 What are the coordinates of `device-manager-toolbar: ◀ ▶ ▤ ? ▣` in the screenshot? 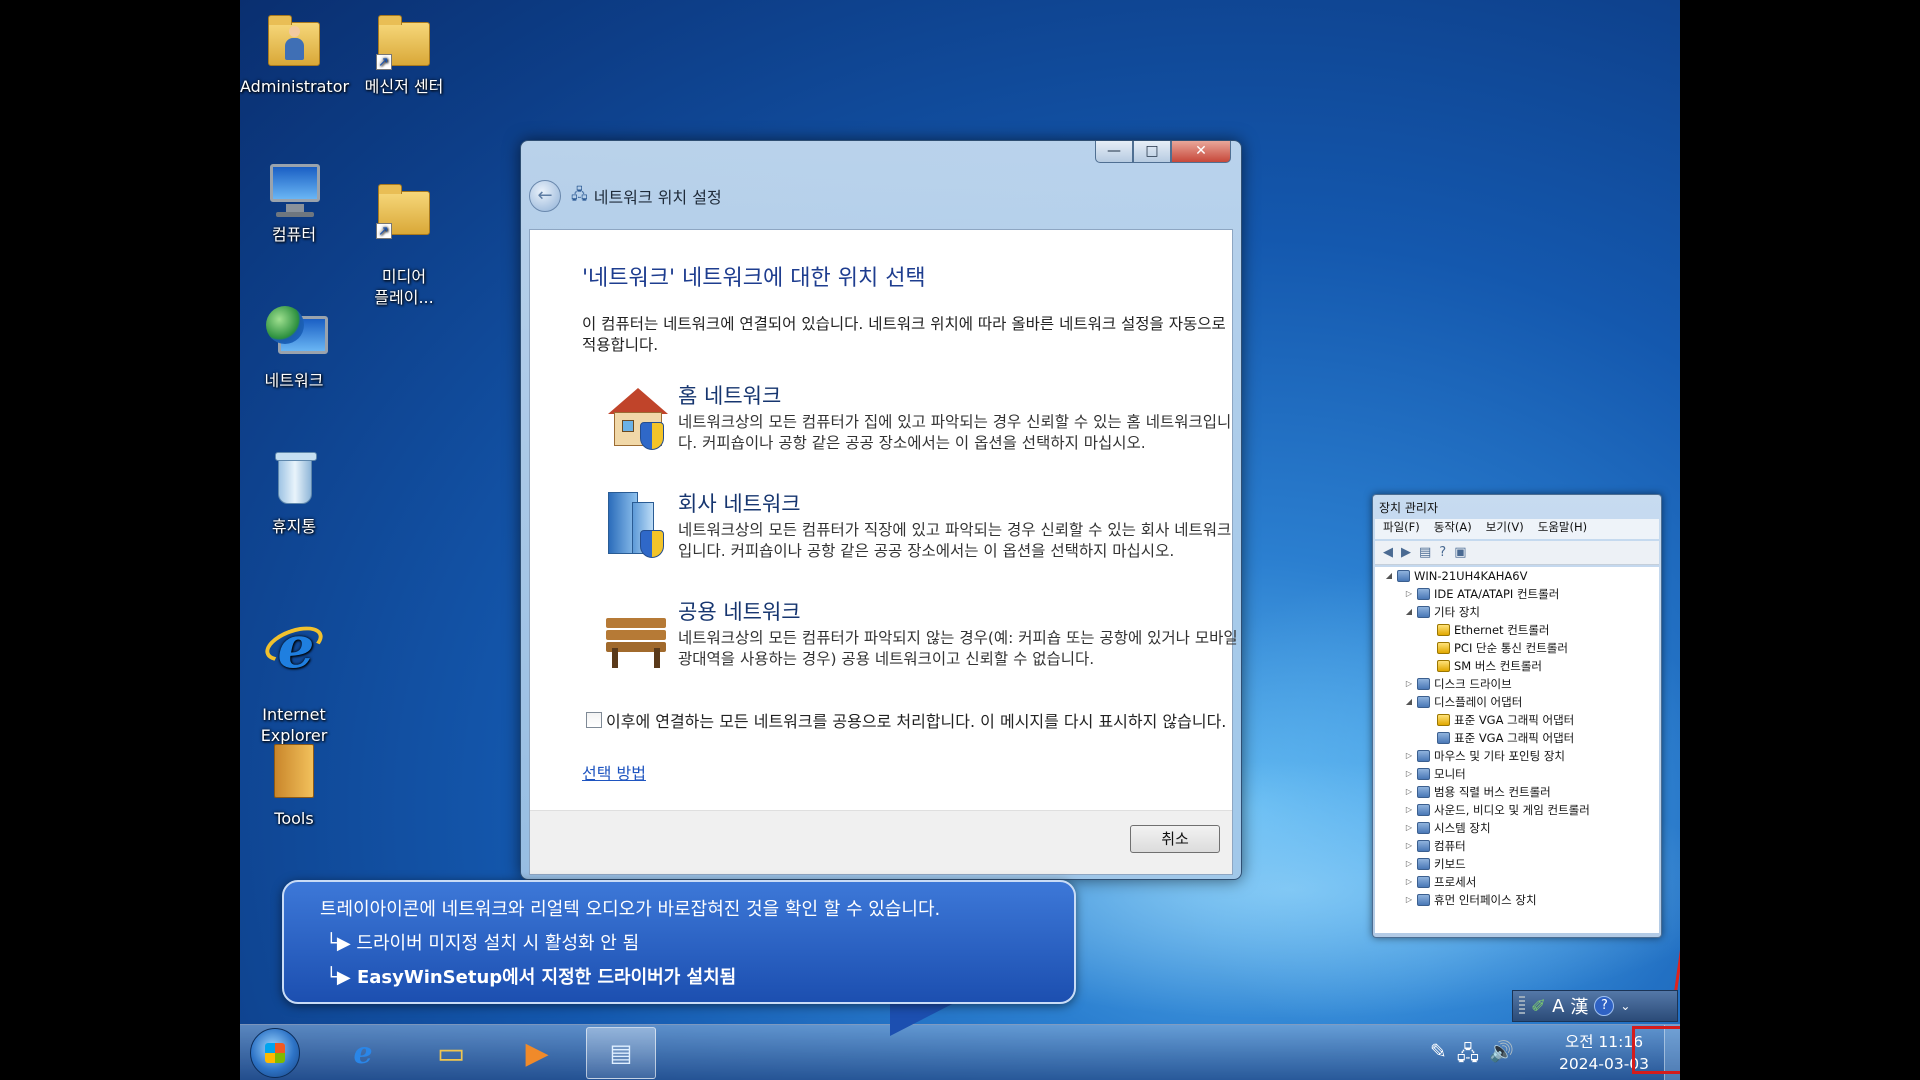 It's located at (1517, 553).